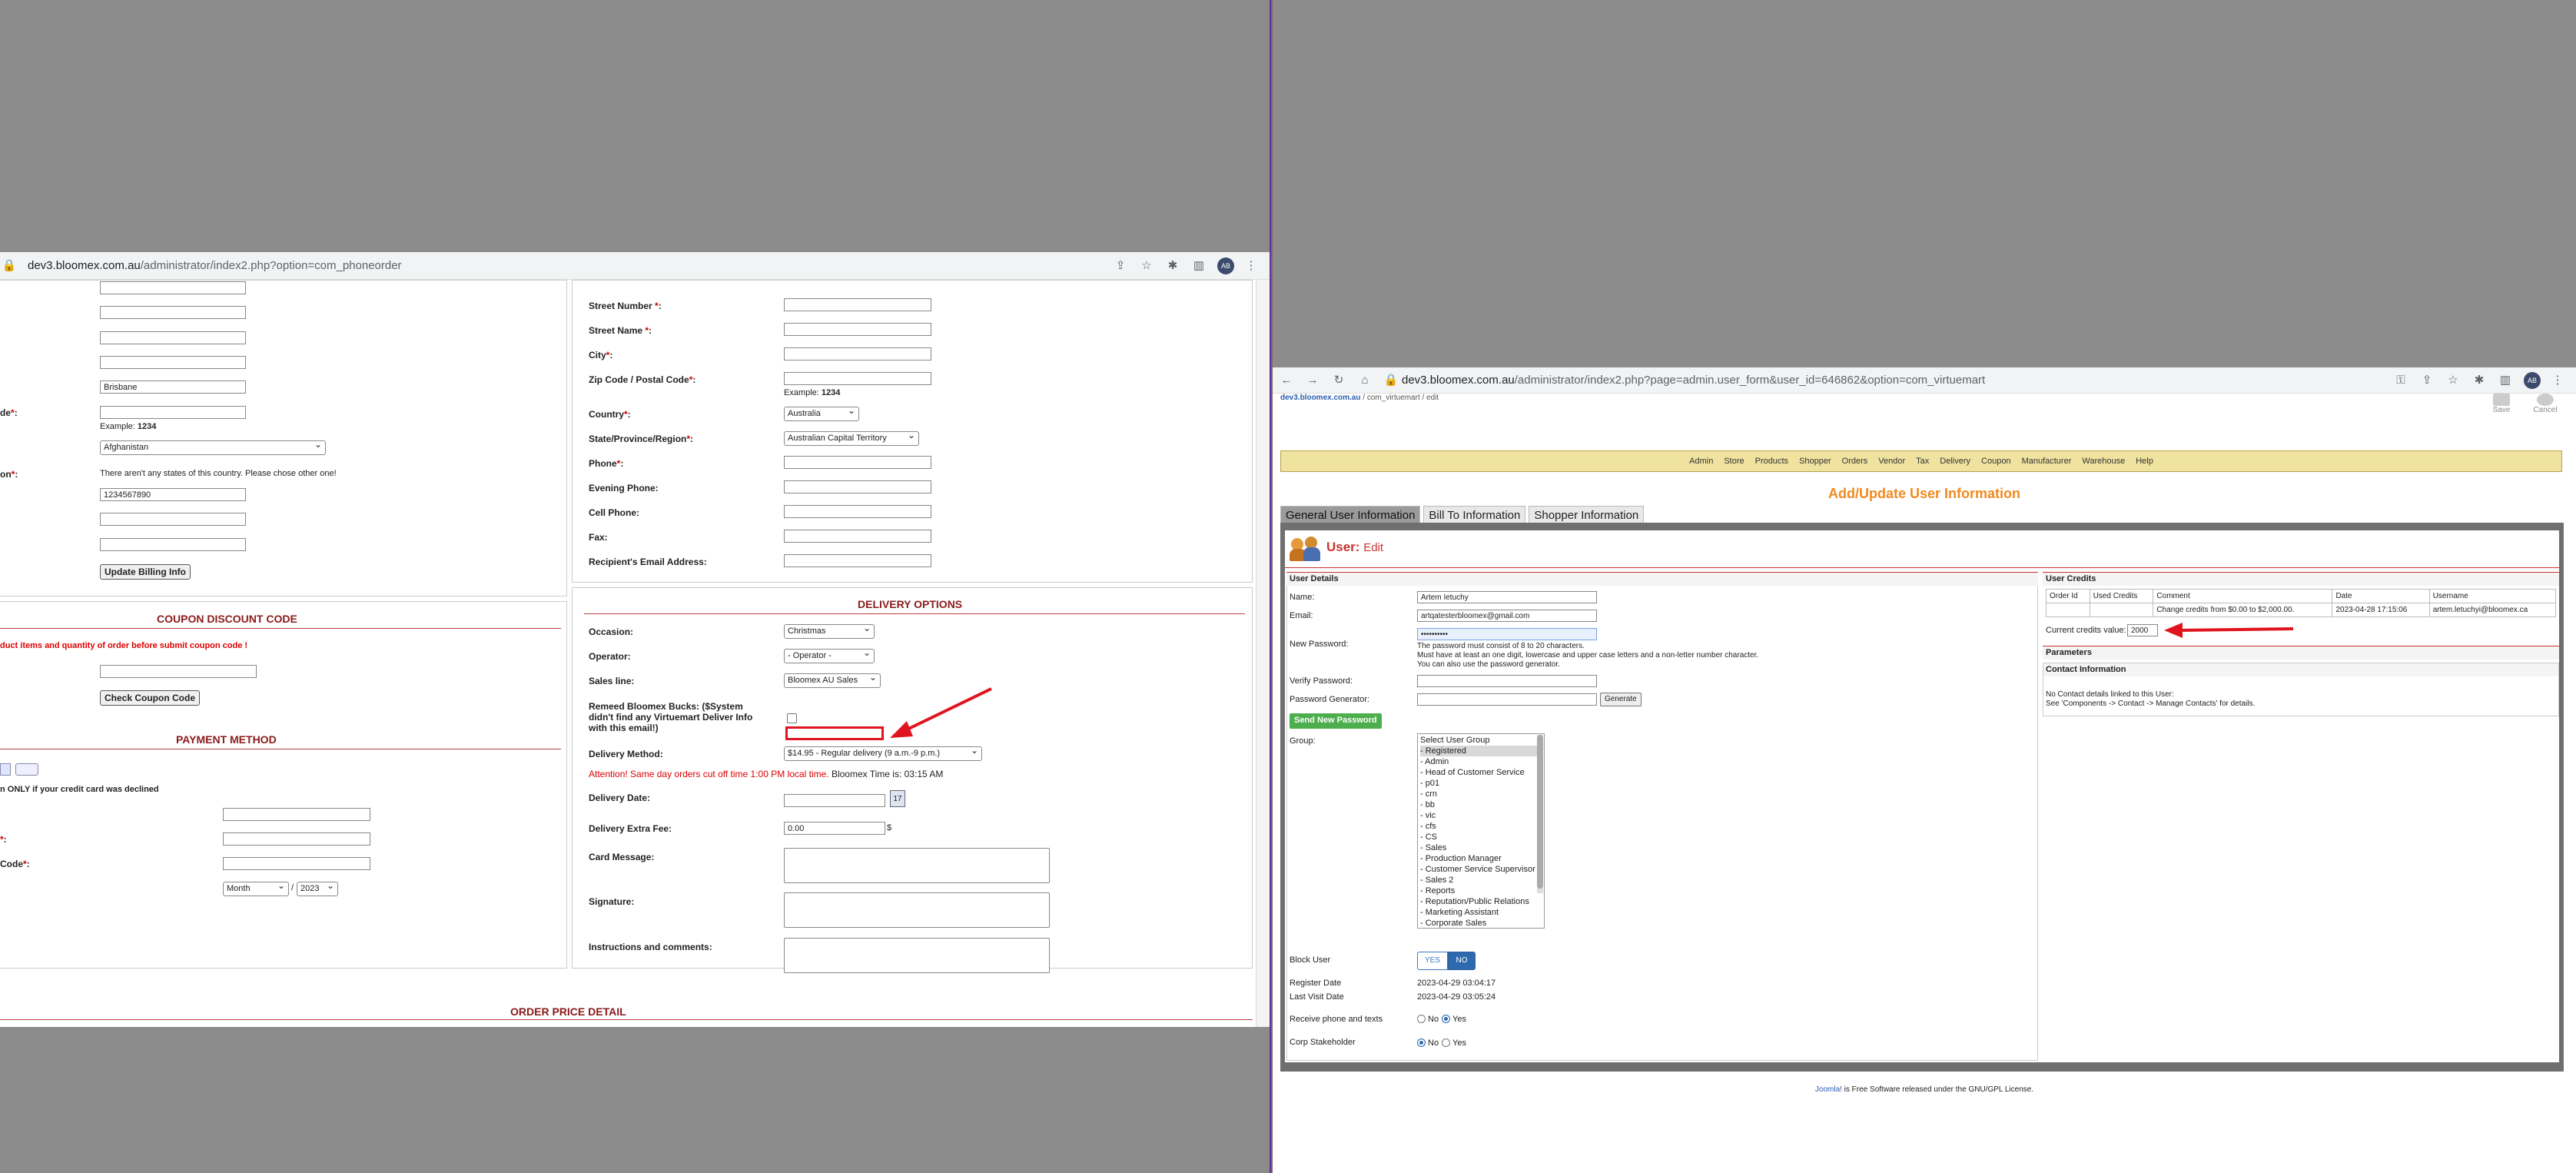  Describe the element at coordinates (858, 561) in the screenshot. I see `recipient-email-input` at that location.